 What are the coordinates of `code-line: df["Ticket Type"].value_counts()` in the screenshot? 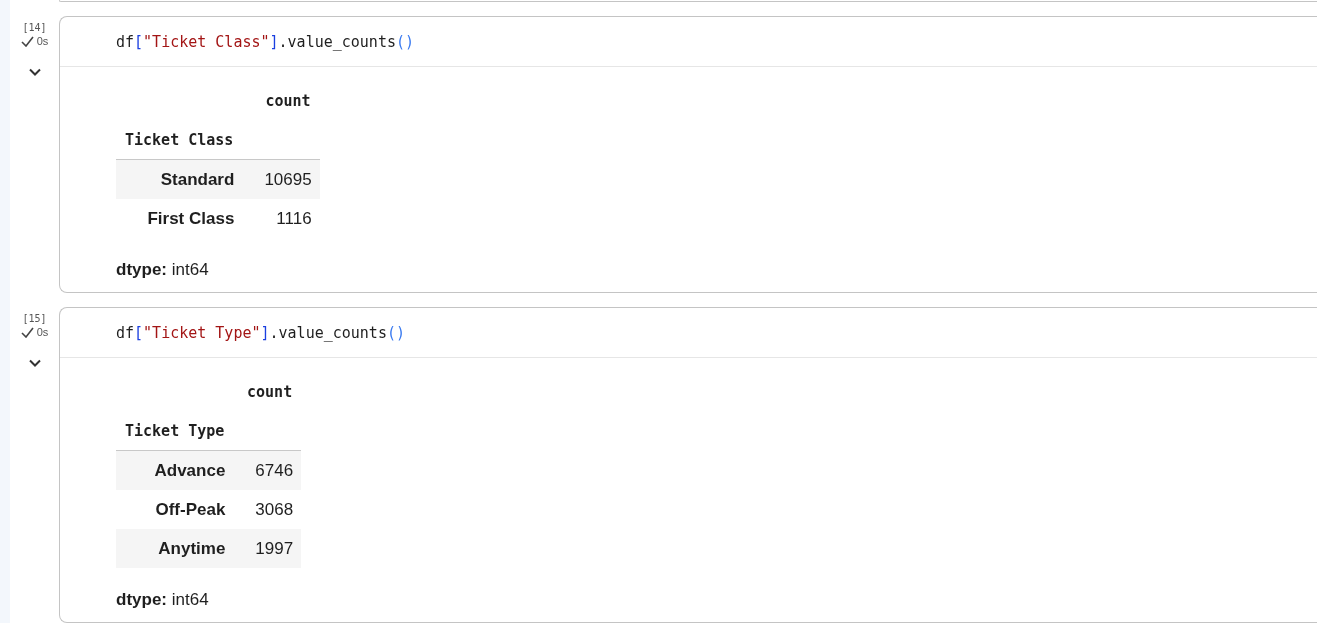 It's located at (688, 333).